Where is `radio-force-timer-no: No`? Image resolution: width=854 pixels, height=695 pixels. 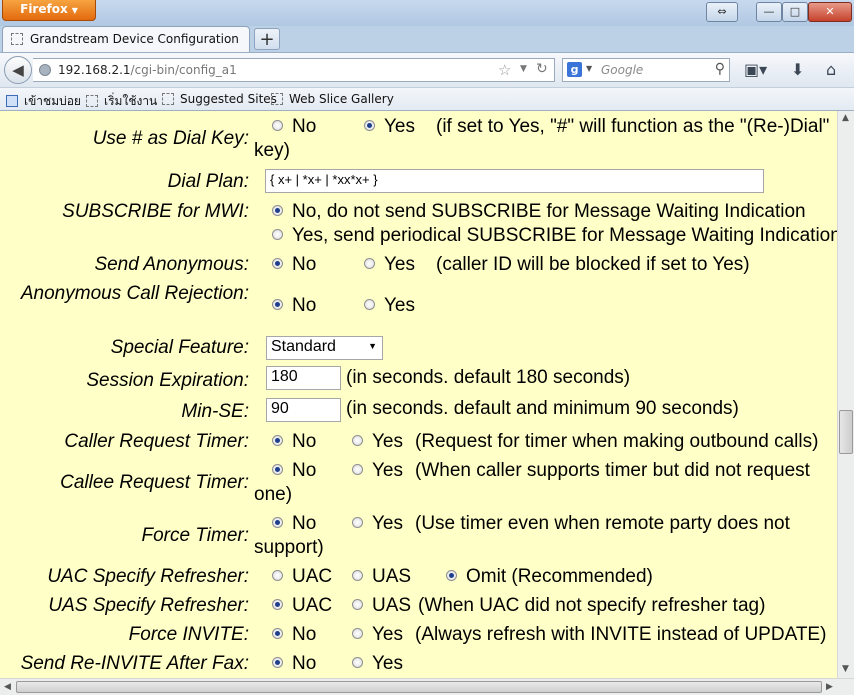 radio-force-timer-no: No is located at coordinates (294, 524).